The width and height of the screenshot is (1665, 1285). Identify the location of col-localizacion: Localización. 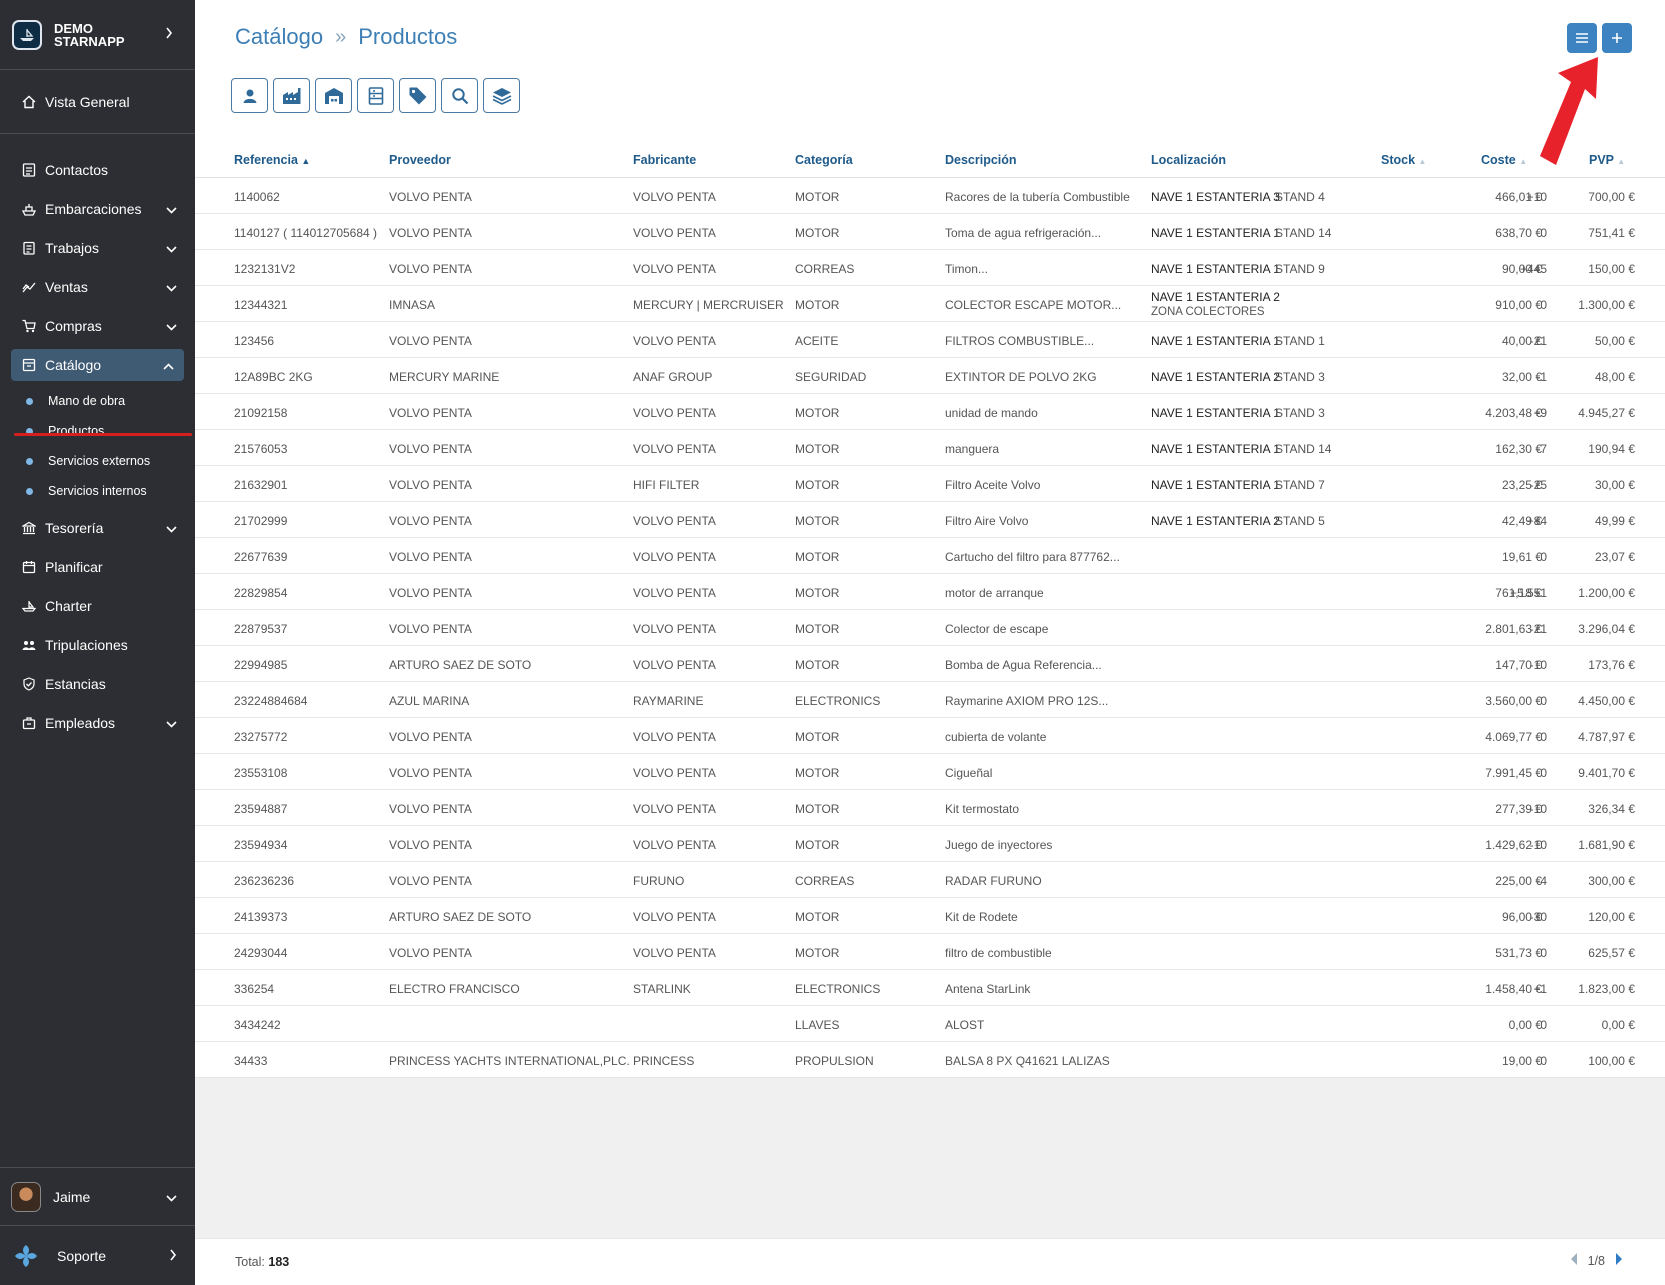
(1188, 160).